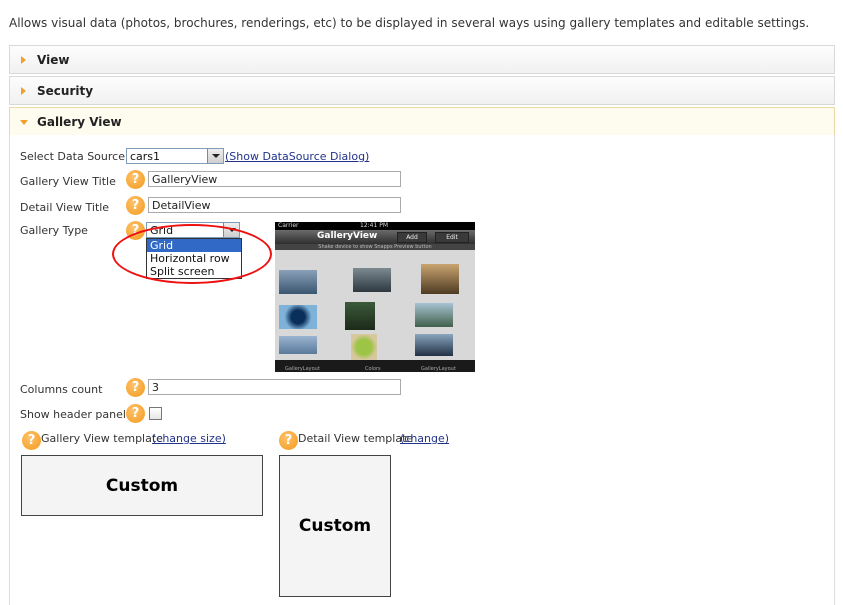 Image resolution: width=843 pixels, height=605 pixels. Describe the element at coordinates (274, 387) in the screenshot. I see `columns-count-input` at that location.